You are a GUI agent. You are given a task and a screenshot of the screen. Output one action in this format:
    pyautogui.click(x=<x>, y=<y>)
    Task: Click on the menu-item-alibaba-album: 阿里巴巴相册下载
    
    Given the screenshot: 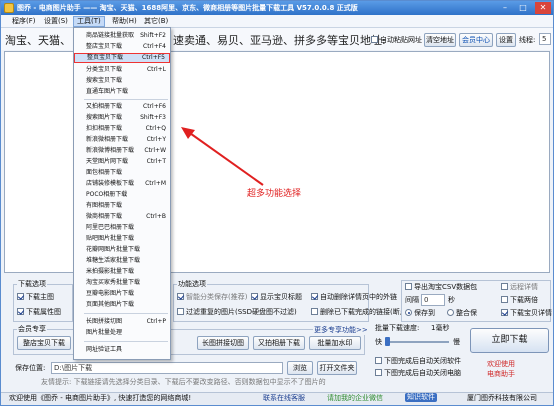 What is the action you would take?
    pyautogui.click(x=122, y=228)
    